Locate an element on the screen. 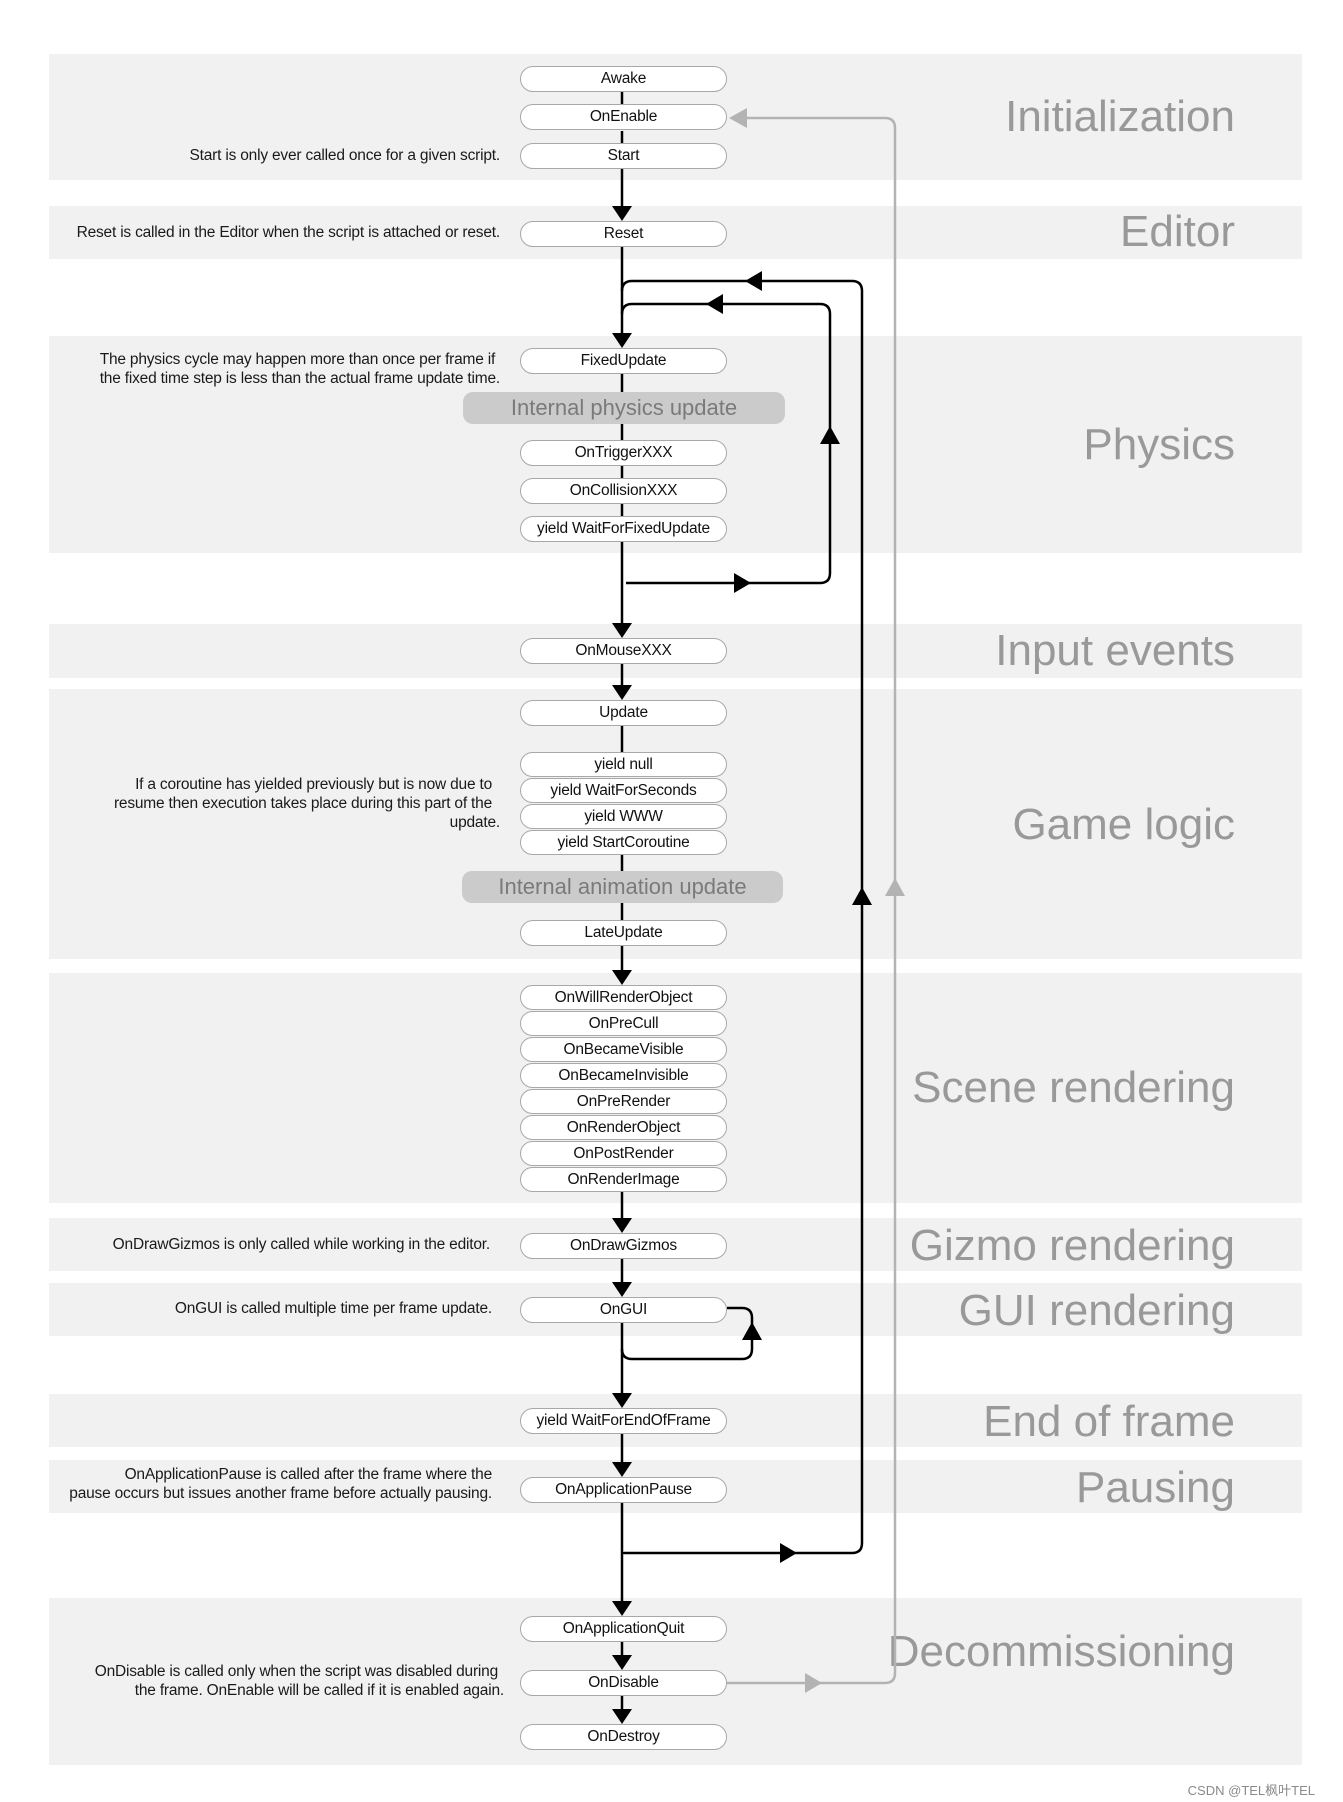  node-onapplicationquit: OnApplicationQuit is located at coordinates (623, 1629).